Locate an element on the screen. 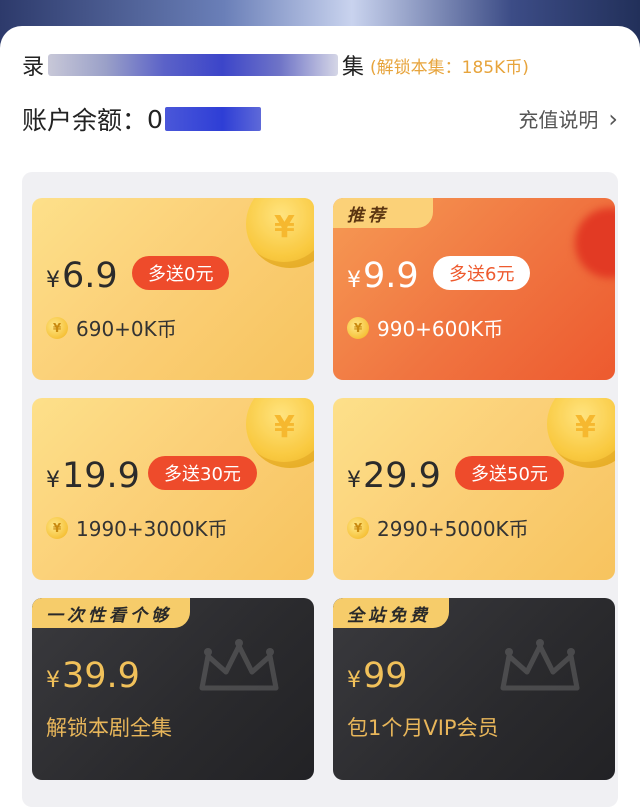 This screenshot has height=807, width=640. package-price: ¥ 9.9 is located at coordinates (383, 276).